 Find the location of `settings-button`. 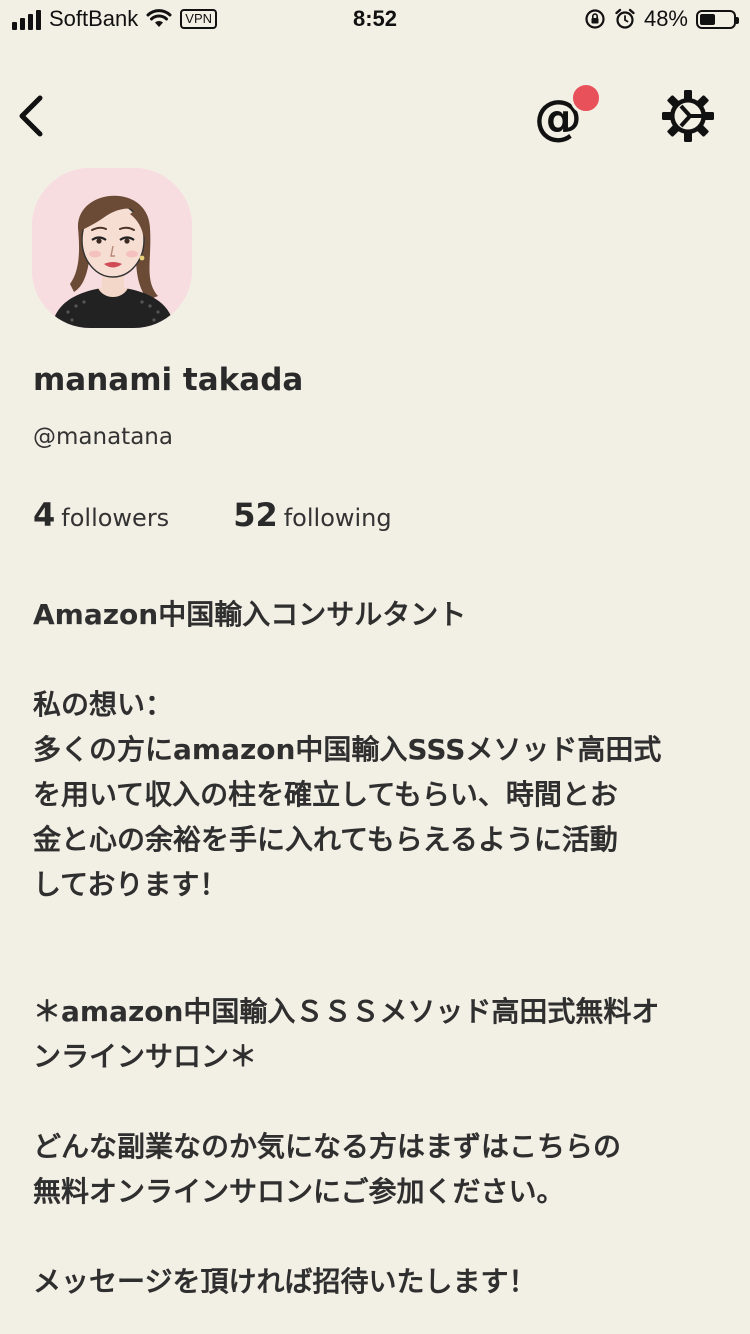

settings-button is located at coordinates (688, 116).